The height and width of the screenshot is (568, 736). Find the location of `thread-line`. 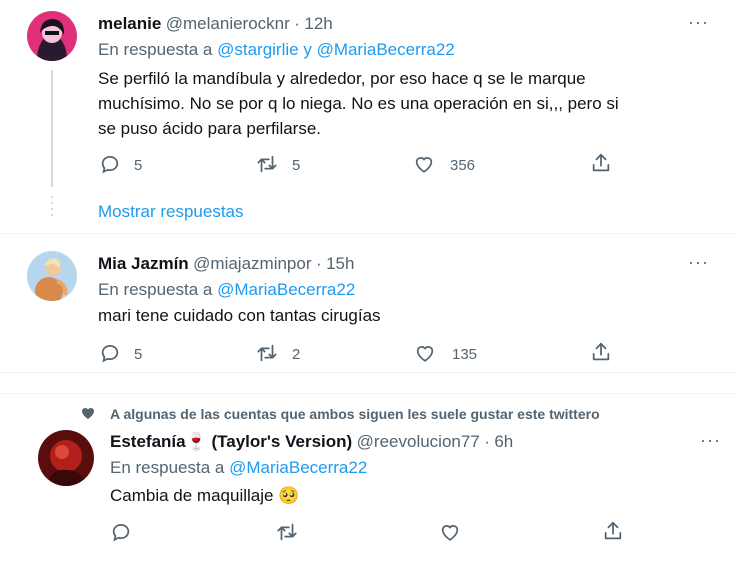

thread-line is located at coordinates (52, 128).